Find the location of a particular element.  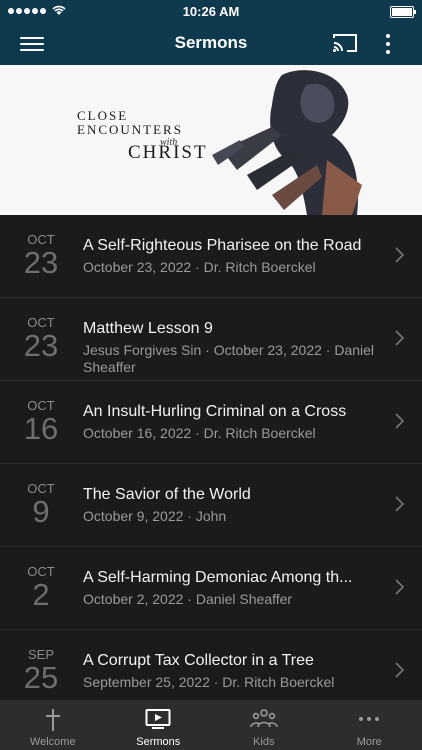

sermon-subtitle: October 2, 2022 · Daniel Sheaffer is located at coordinates (188, 599).